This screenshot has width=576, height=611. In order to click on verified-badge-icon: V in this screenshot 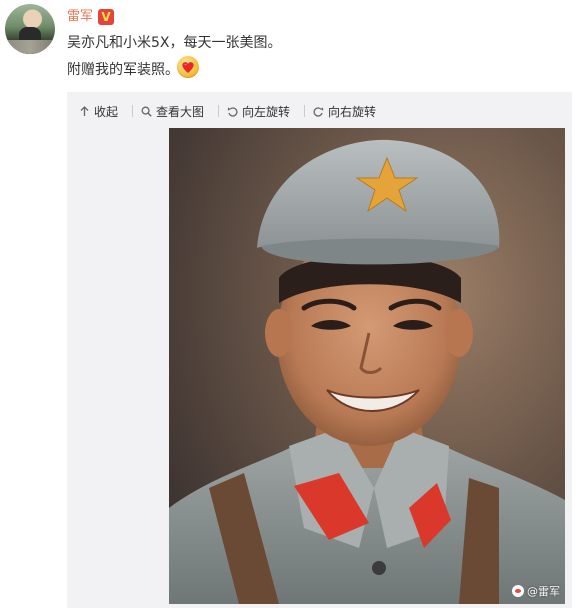, I will do `click(106, 17)`.